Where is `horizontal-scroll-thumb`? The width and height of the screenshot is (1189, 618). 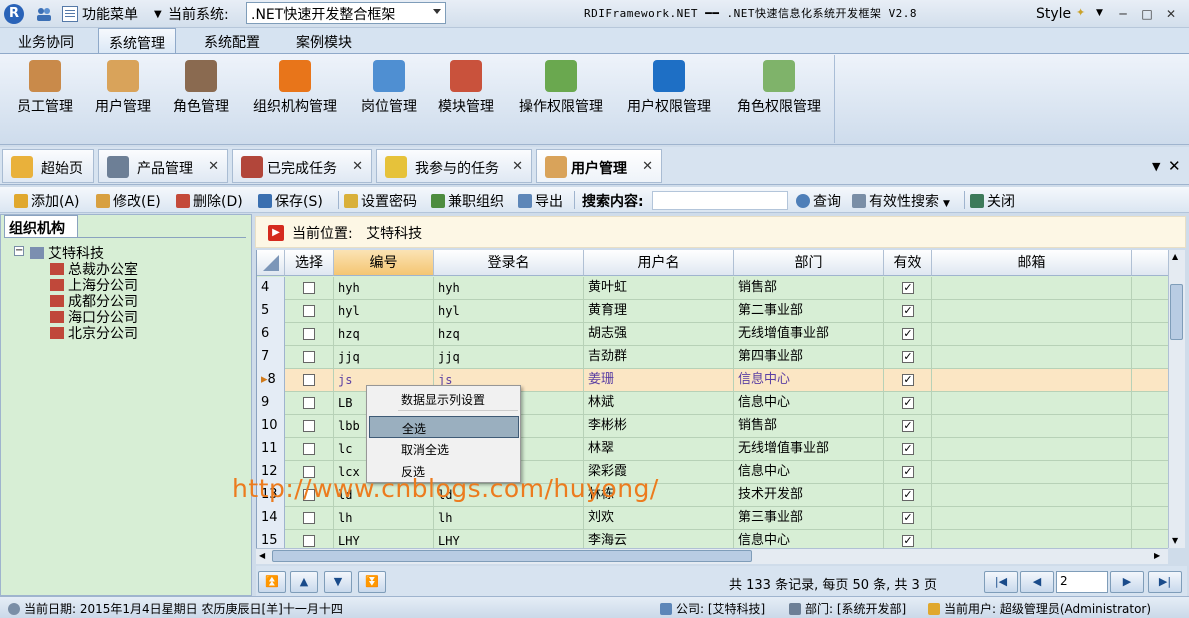
horizontal-scroll-thumb is located at coordinates (512, 556).